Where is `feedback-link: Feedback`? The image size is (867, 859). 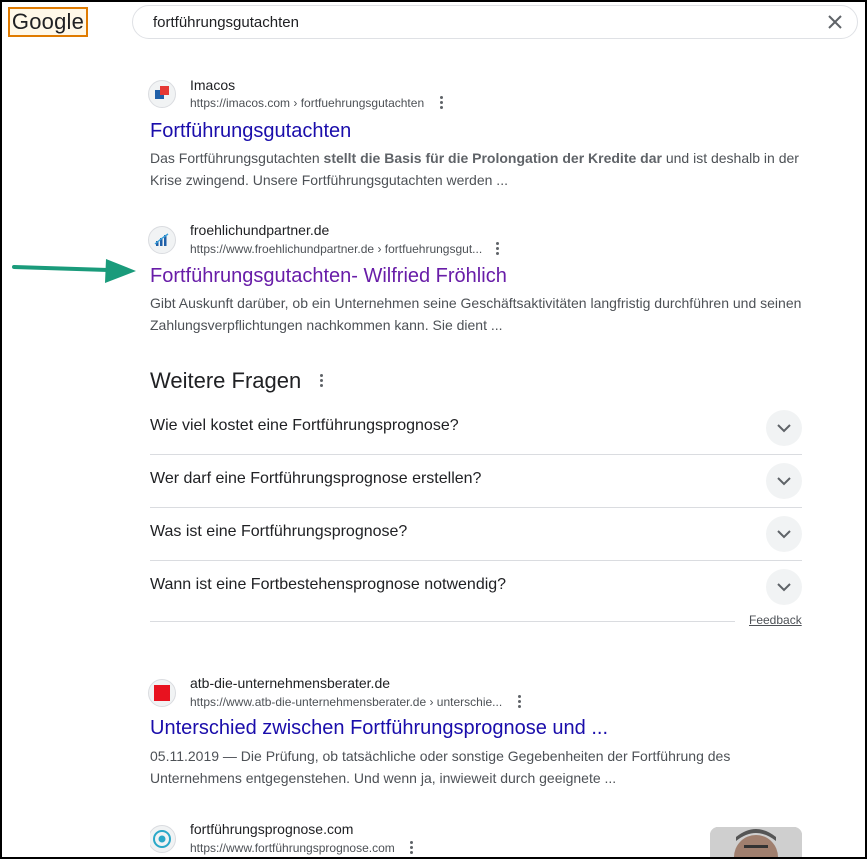 feedback-link: Feedback is located at coordinates (775, 620).